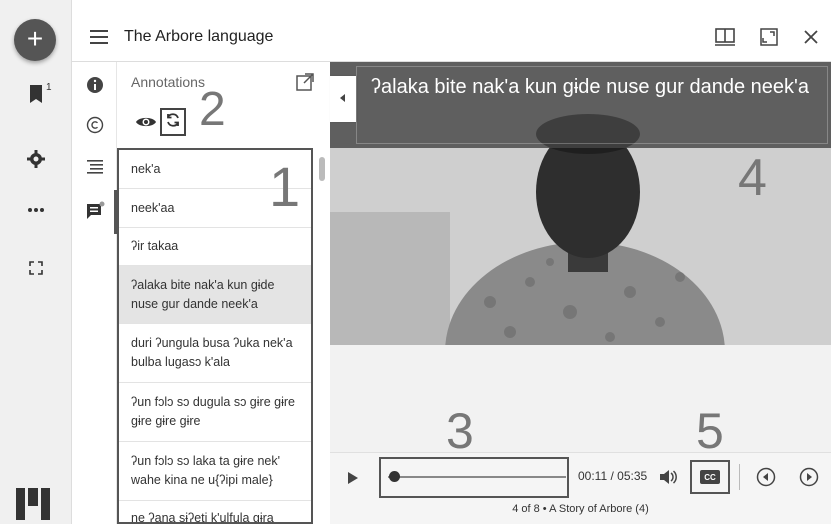 Image resolution: width=831 pixels, height=524 pixels. What do you see at coordinates (95, 125) in the screenshot?
I see `copyright-icon` at bounding box center [95, 125].